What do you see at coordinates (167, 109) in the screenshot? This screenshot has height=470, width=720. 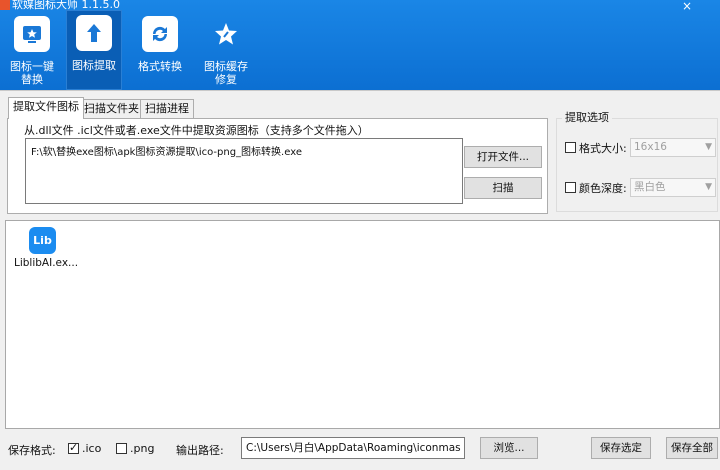 I see `tab-scan-process: 扫描进程` at bounding box center [167, 109].